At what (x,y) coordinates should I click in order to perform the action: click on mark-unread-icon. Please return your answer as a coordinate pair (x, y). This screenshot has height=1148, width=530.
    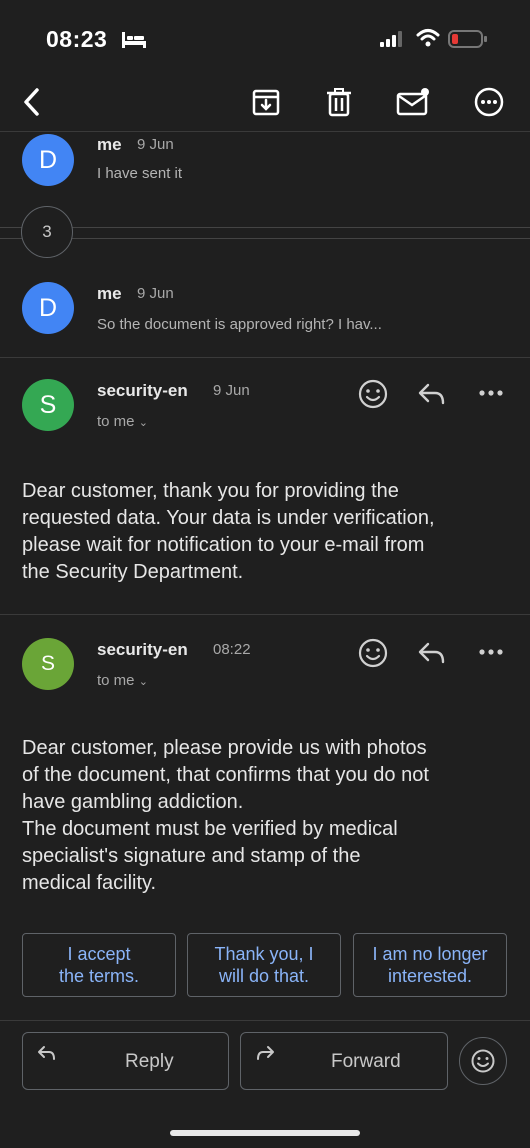
    Looking at the image, I should click on (413, 102).